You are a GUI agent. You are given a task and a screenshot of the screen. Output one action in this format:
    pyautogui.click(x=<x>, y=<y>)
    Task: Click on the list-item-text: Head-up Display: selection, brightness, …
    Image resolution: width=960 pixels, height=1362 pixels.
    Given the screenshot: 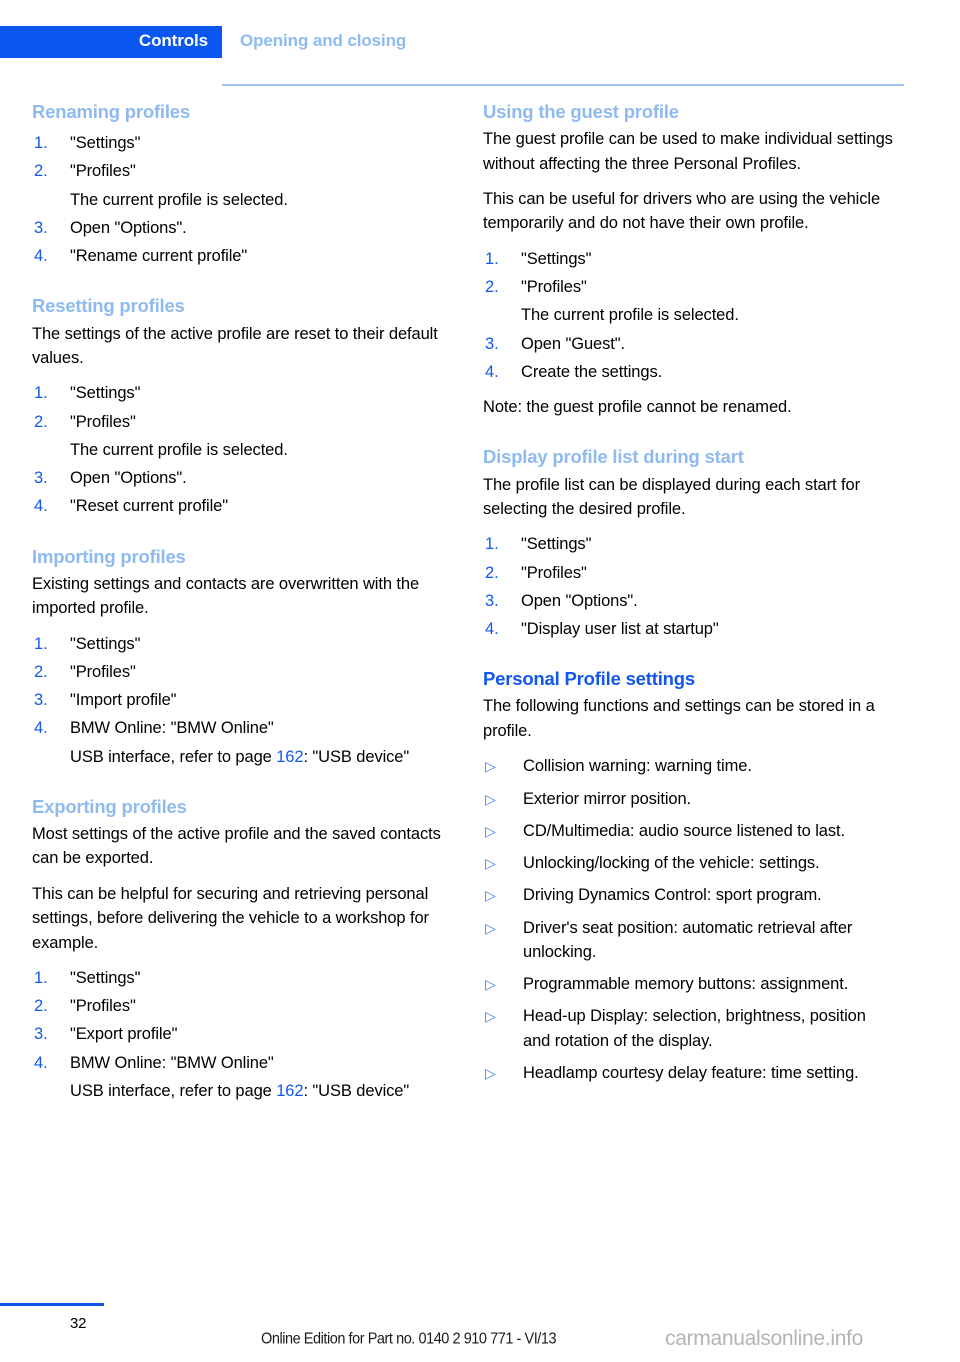 What is the action you would take?
    pyautogui.click(x=694, y=1028)
    